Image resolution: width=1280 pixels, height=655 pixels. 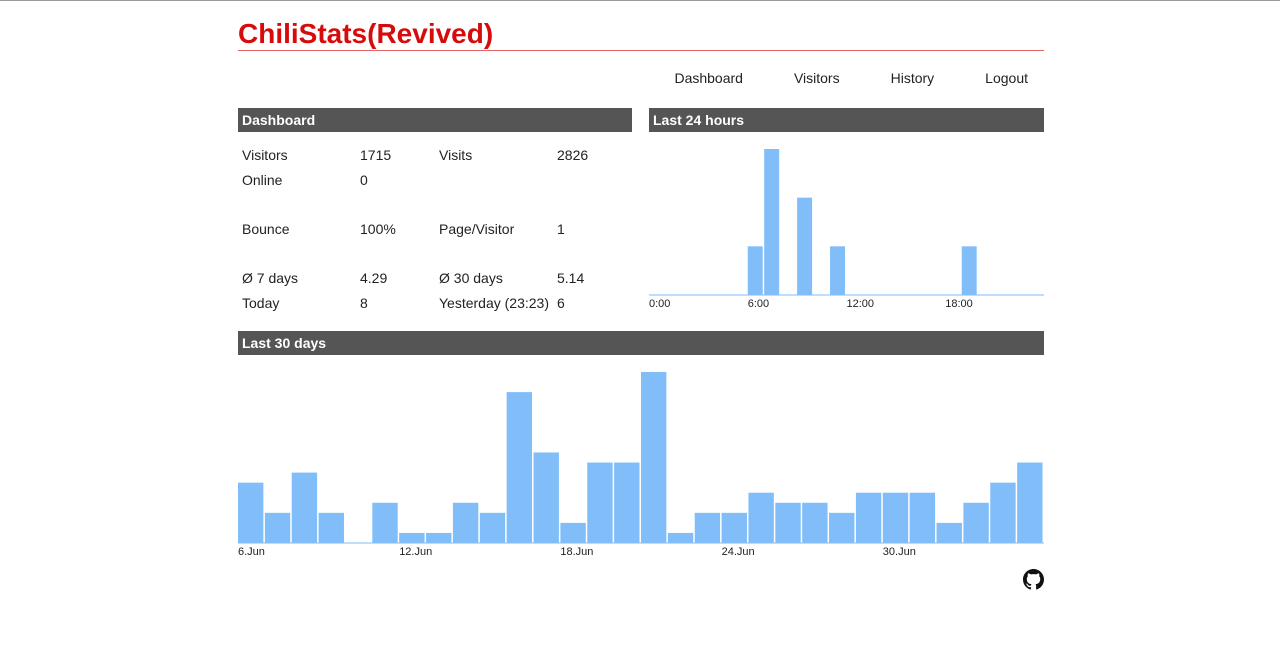 What do you see at coordinates (758, 304) in the screenshot?
I see `hourly-tick-label: 6:00` at bounding box center [758, 304].